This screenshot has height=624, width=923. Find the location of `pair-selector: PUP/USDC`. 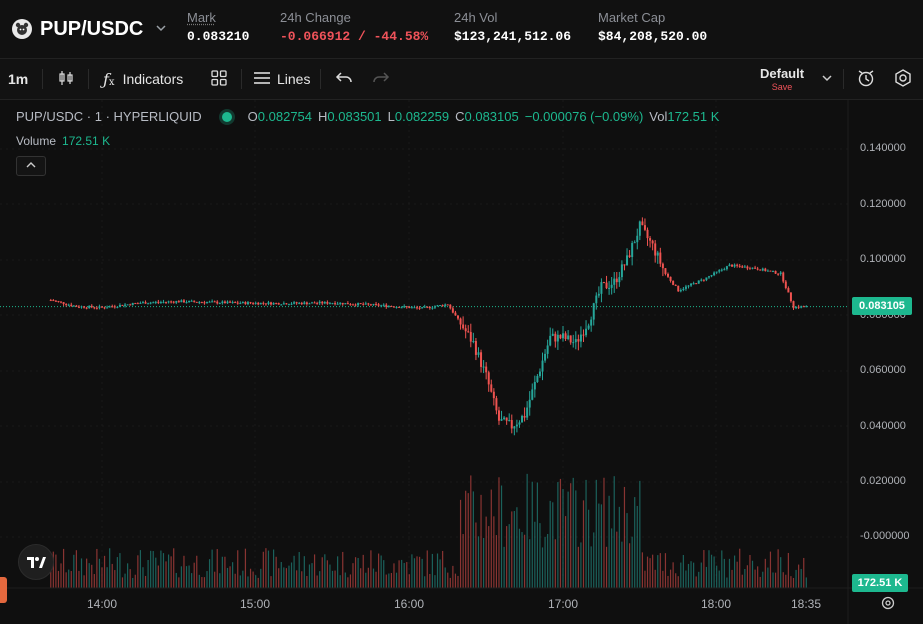

pair-selector: PUP/USDC is located at coordinates (89, 29).